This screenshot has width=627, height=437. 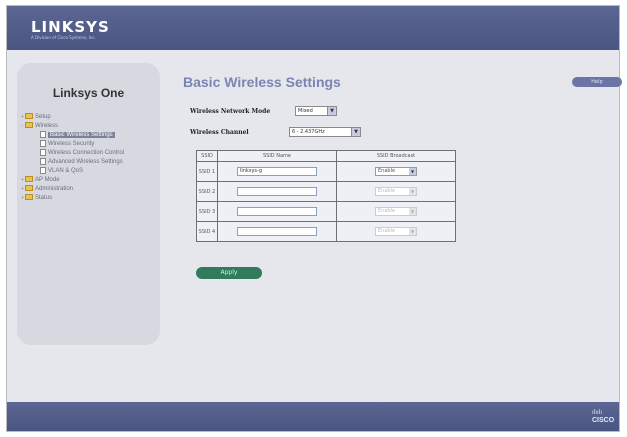 I want to click on column-header: SSID Broadcast, so click(x=396, y=156).